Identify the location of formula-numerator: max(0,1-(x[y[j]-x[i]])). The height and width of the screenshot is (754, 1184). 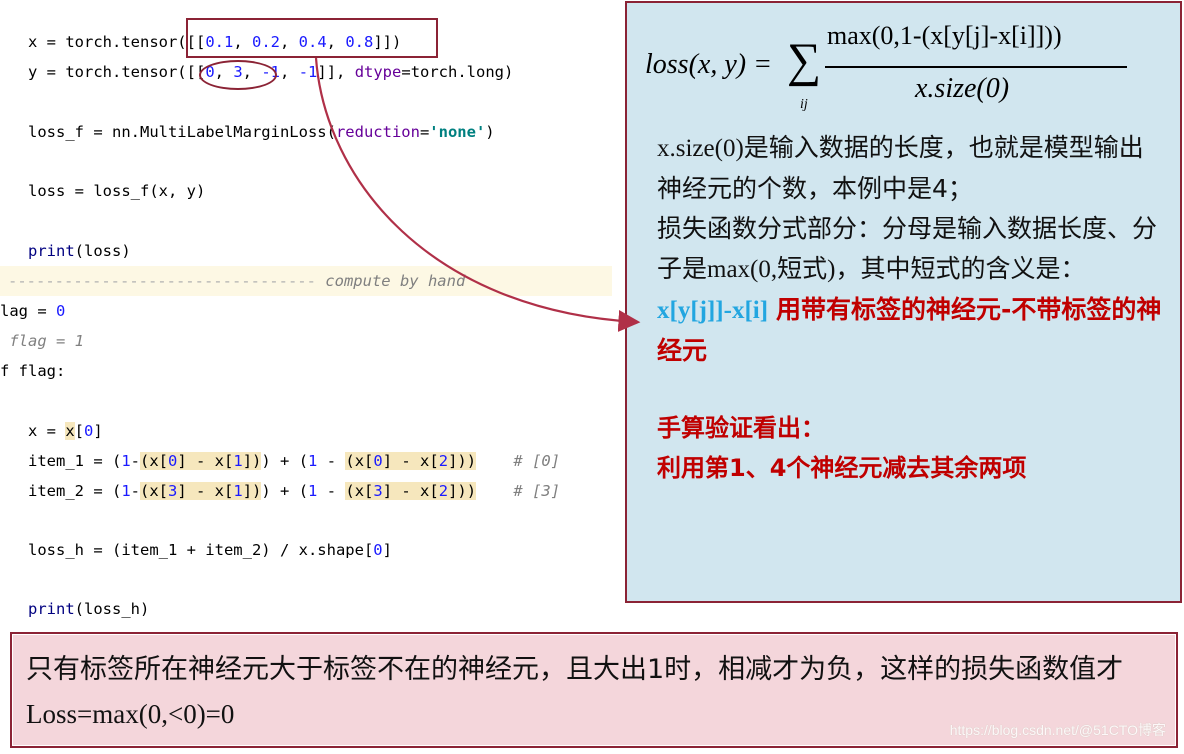
(944, 35).